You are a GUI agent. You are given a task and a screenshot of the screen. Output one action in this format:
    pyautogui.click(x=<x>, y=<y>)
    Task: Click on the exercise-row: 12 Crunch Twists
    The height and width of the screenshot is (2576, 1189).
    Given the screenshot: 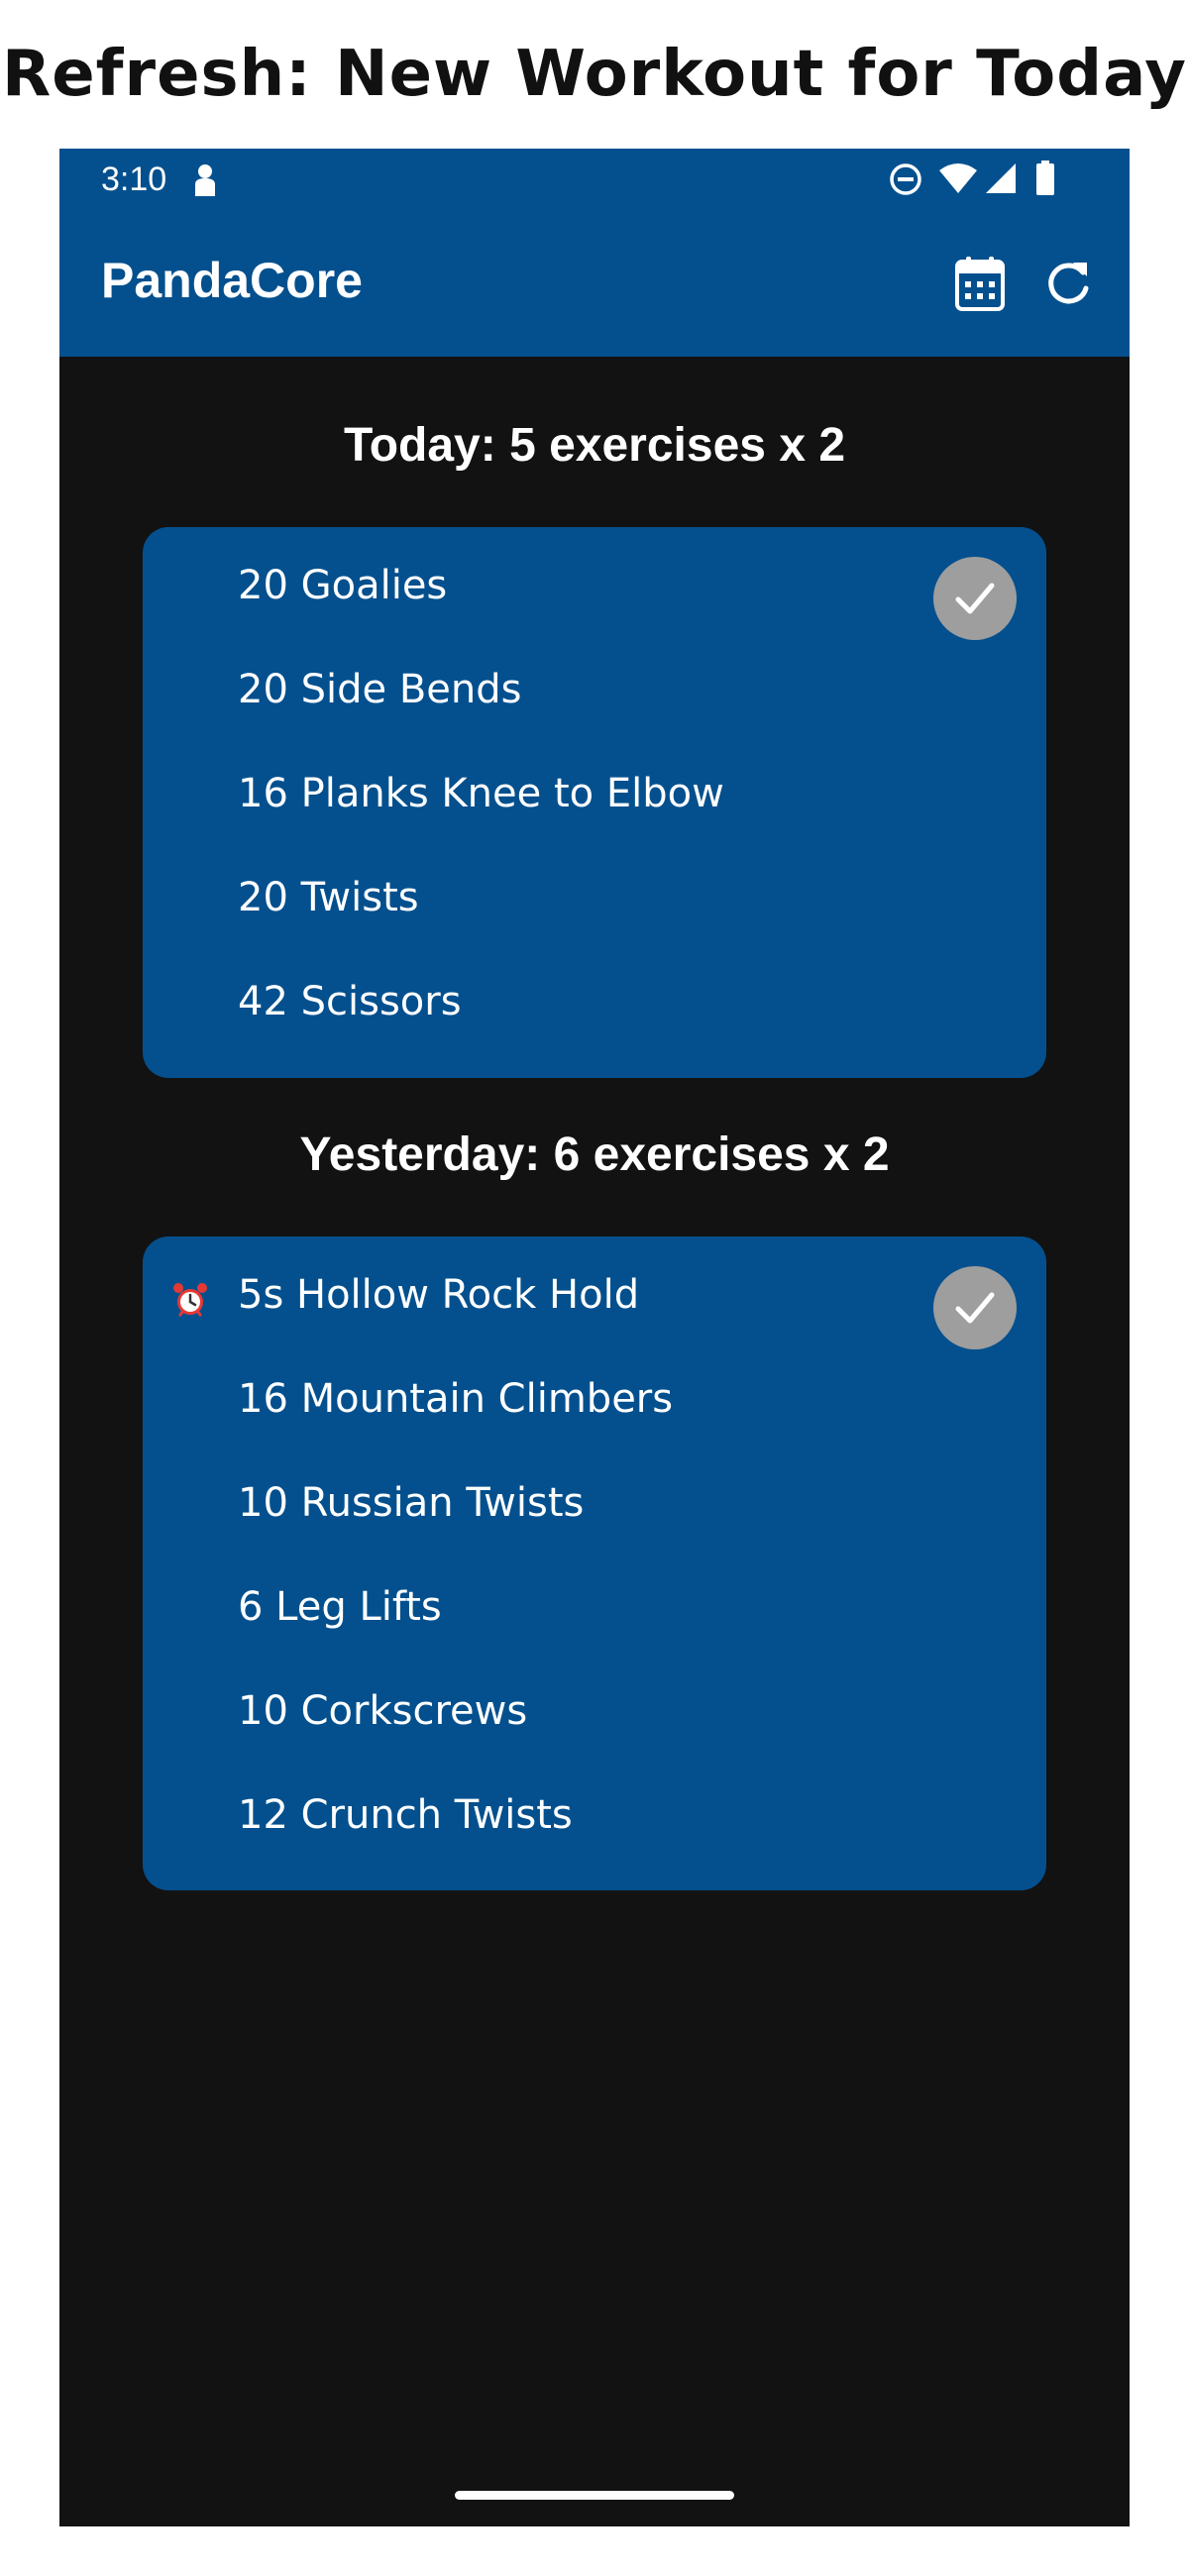 What is the action you would take?
    pyautogui.click(x=594, y=1821)
    